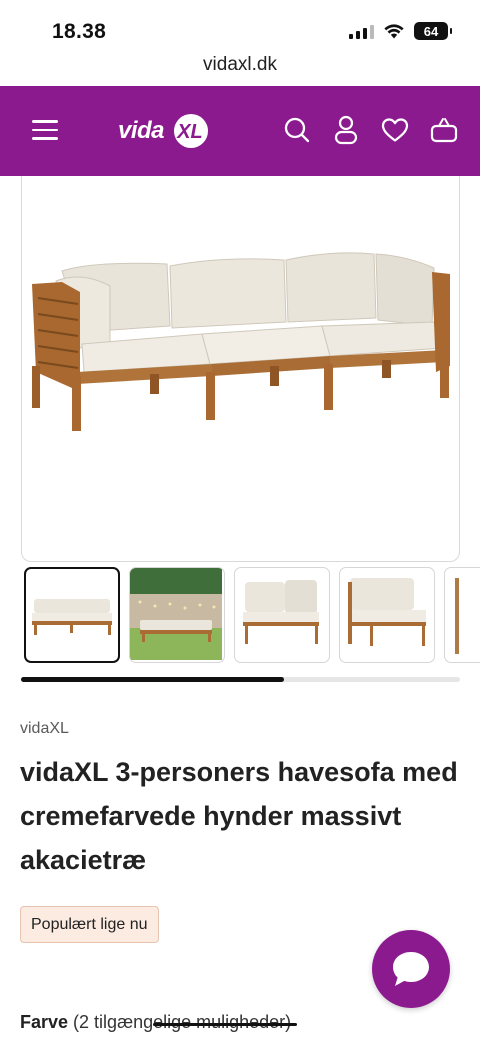 This screenshot has width=480, height=1039. What do you see at coordinates (240, 69) in the screenshot?
I see `url-bar: vidaxl.dk` at bounding box center [240, 69].